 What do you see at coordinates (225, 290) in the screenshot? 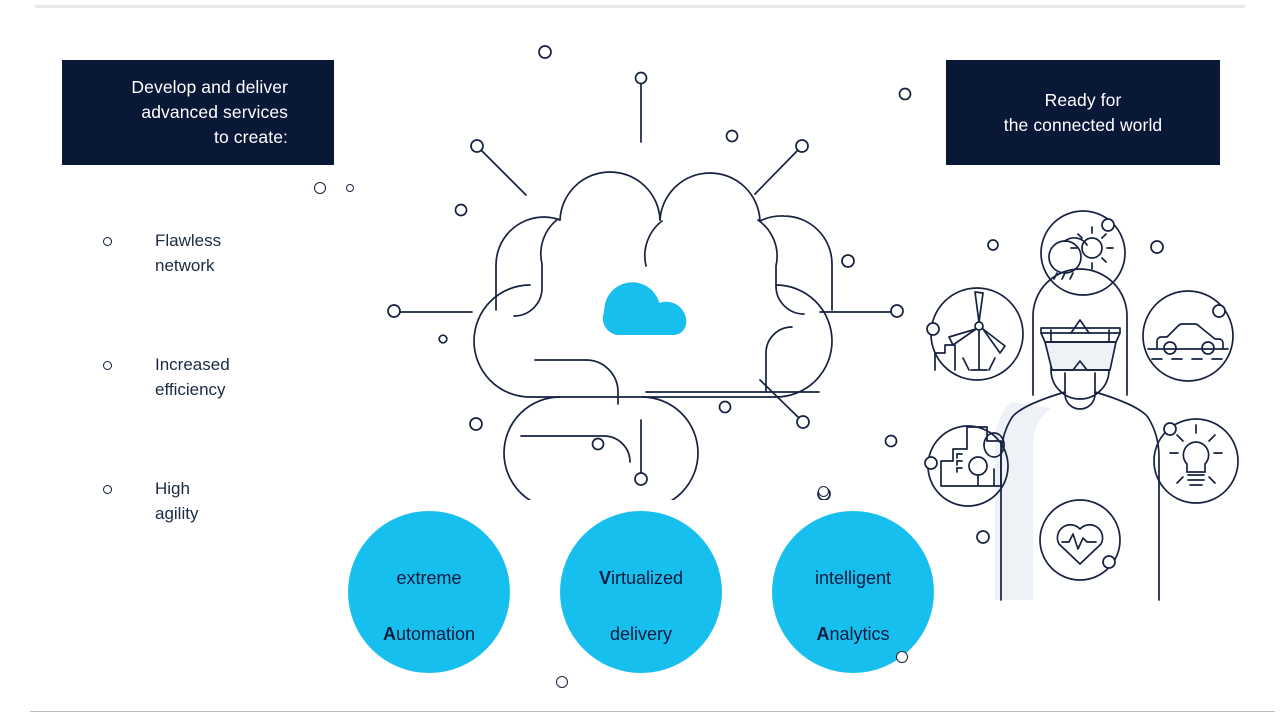
I see `list-item: Flawless network` at bounding box center [225, 290].